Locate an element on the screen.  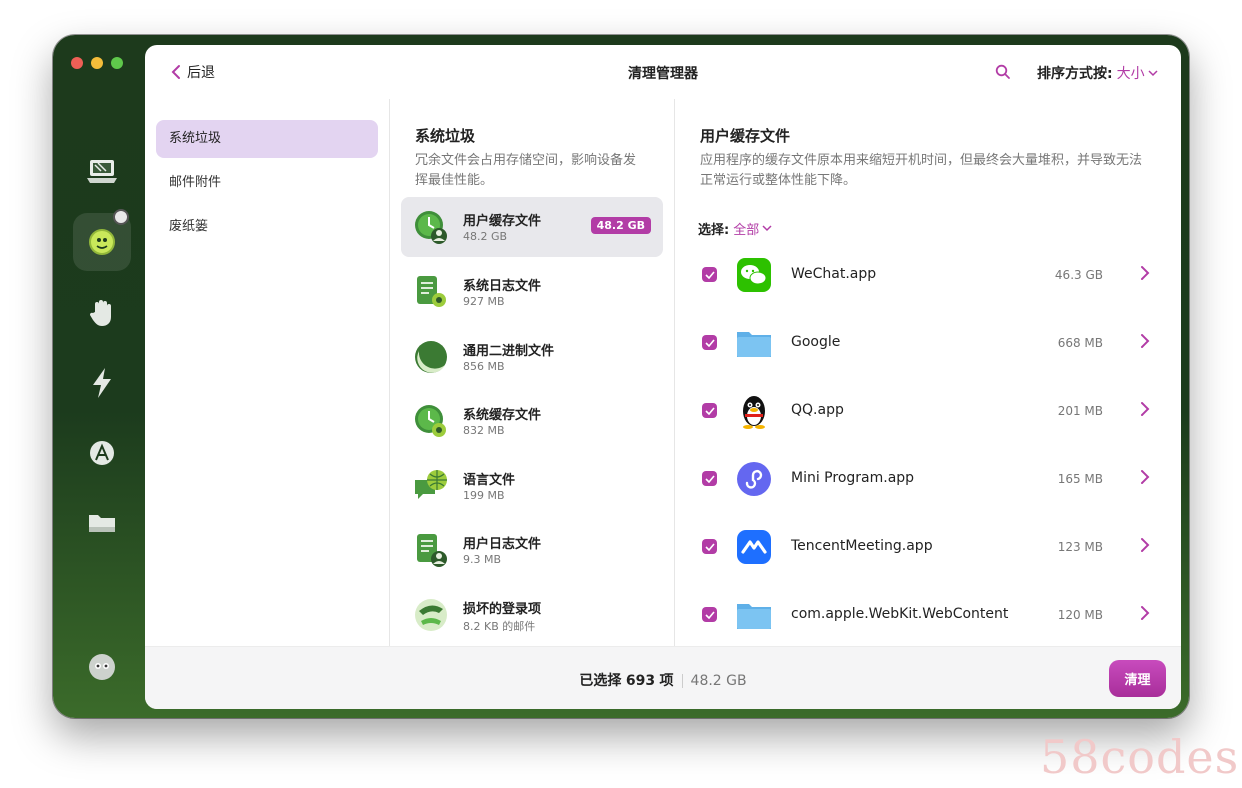
category-item-system-cache: 系统缓存文件 832 MB is located at coordinates (532, 421).